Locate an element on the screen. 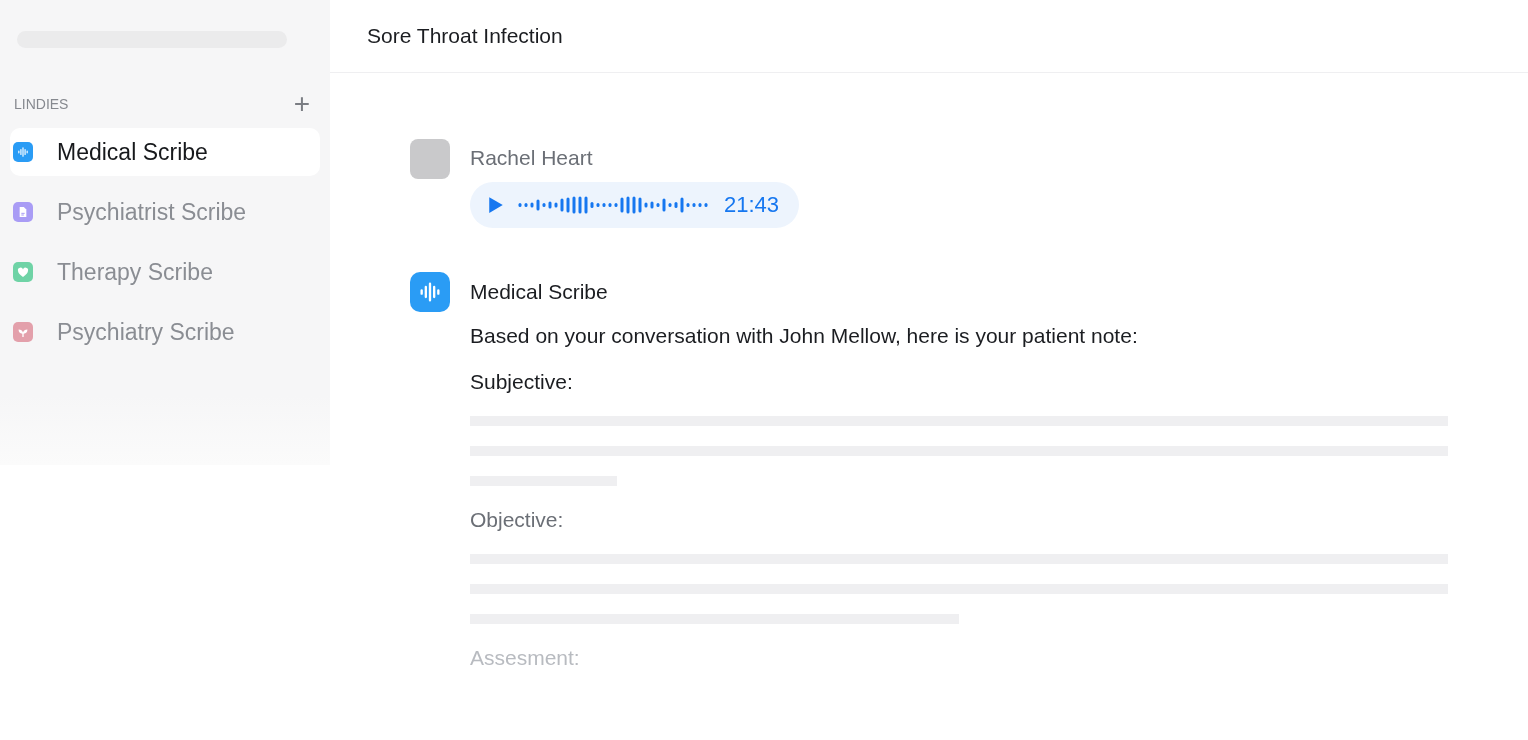 The image size is (1528, 740). author-name: Medical Scribe is located at coordinates (539, 292).